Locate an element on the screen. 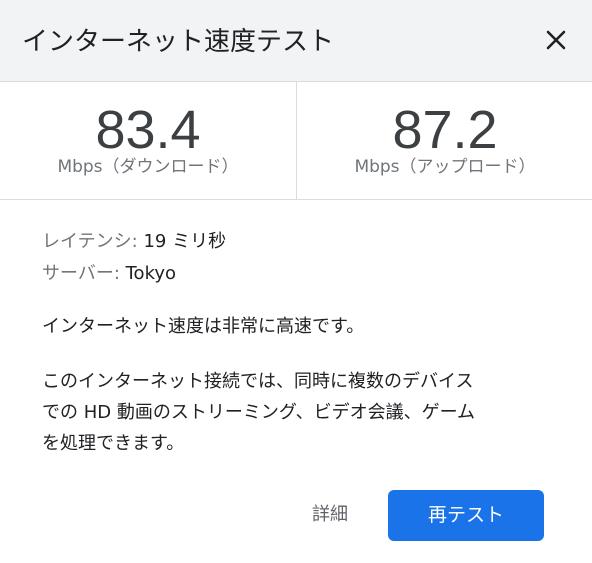  server-label: サーバー: is located at coordinates (81, 273).